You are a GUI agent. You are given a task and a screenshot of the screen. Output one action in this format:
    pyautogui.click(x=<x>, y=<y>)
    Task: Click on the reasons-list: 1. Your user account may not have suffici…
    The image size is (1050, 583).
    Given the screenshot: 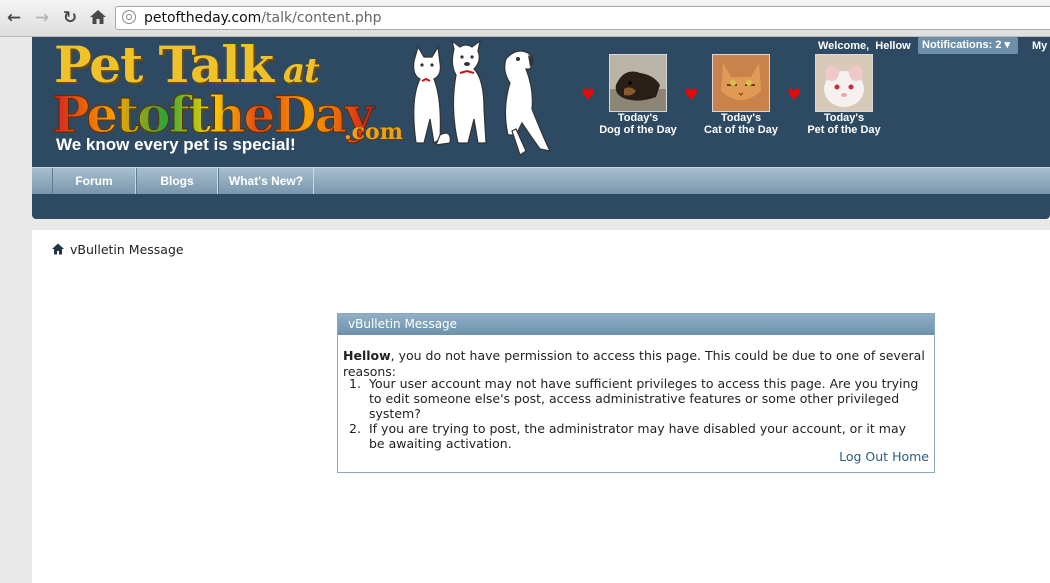 What is the action you would take?
    pyautogui.click(x=633, y=413)
    